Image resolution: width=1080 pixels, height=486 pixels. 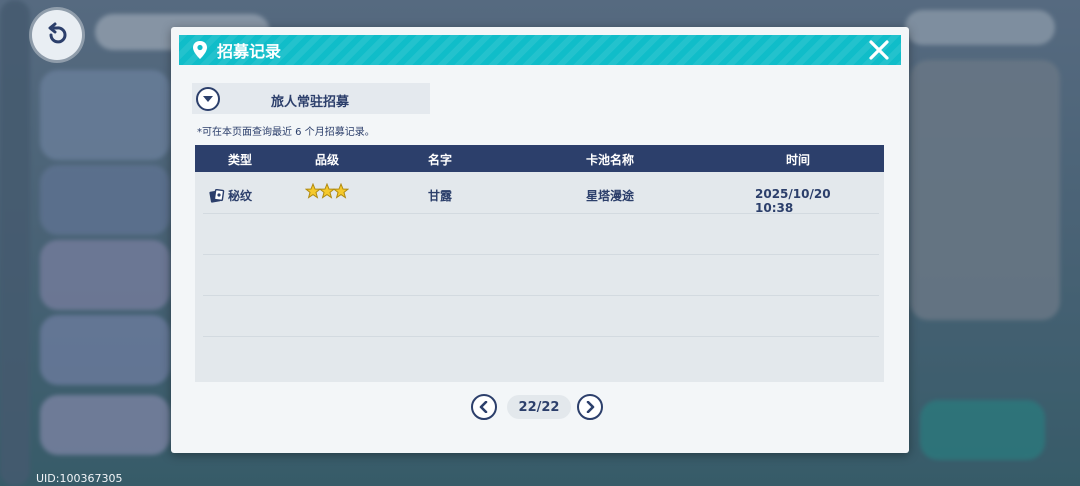 What do you see at coordinates (341, 191) in the screenshot?
I see `star-icon` at bounding box center [341, 191].